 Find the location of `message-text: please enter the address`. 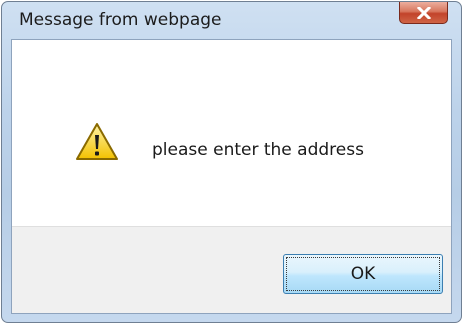

message-text: please enter the address is located at coordinates (258, 150).